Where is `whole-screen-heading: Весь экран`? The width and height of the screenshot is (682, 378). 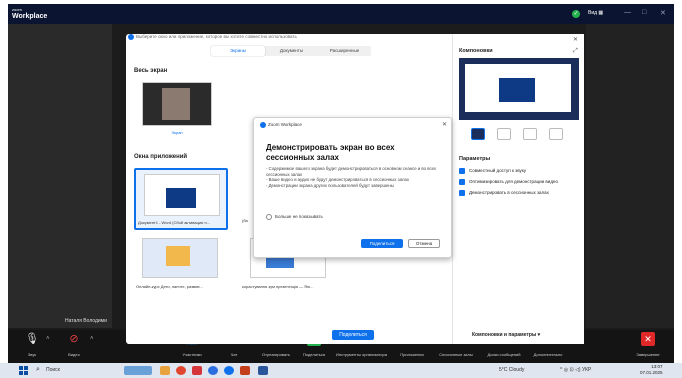 whole-screen-heading: Весь экран is located at coordinates (151, 71).